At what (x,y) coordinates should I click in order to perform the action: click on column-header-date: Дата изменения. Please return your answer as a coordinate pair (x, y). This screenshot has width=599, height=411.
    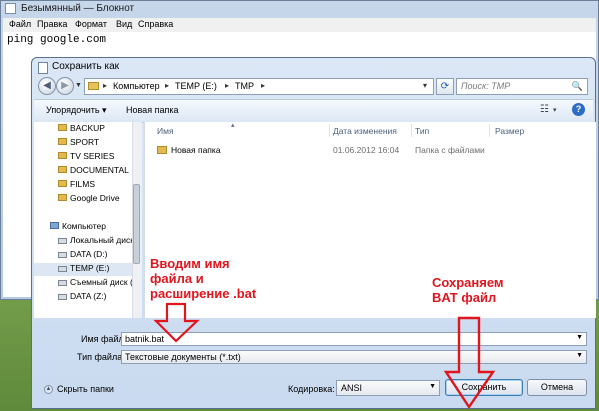
    Looking at the image, I should click on (365, 131).